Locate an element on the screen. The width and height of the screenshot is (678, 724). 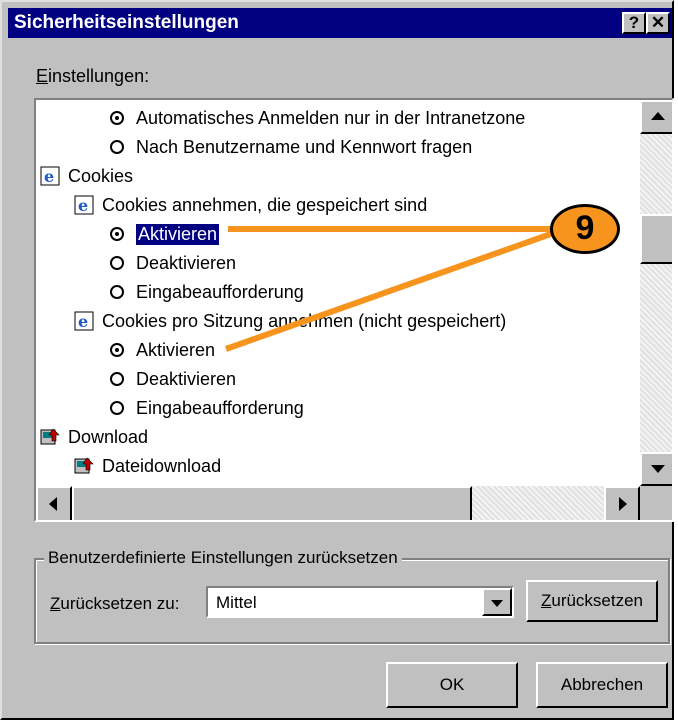
vertical-scrollbar is located at coordinates (656, 293).